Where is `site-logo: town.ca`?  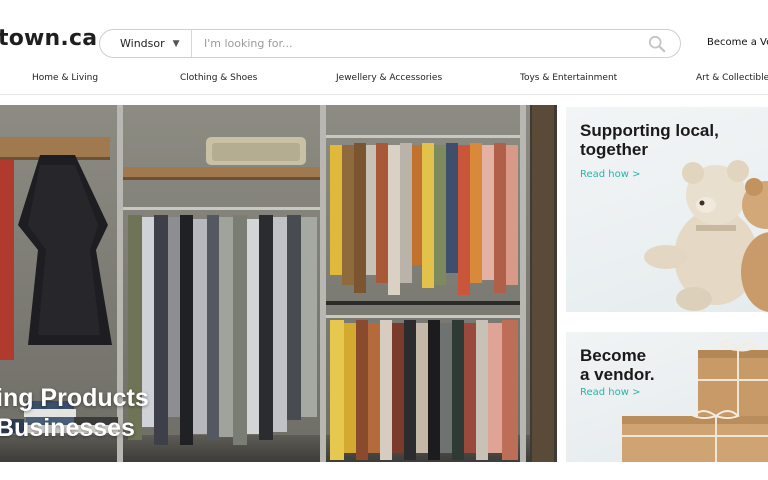 site-logo: town.ca is located at coordinates (48, 38).